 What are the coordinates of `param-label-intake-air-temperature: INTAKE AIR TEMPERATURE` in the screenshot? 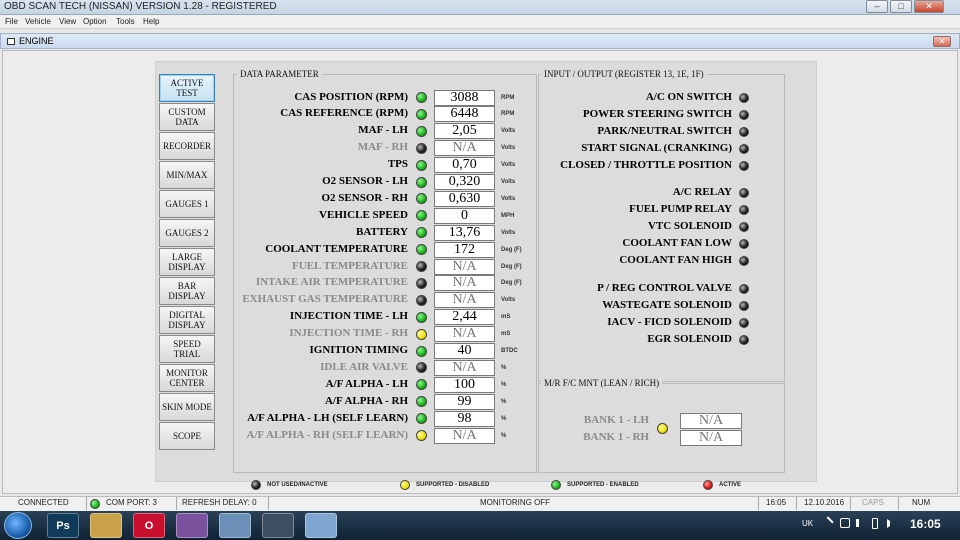 It's located at (331, 282).